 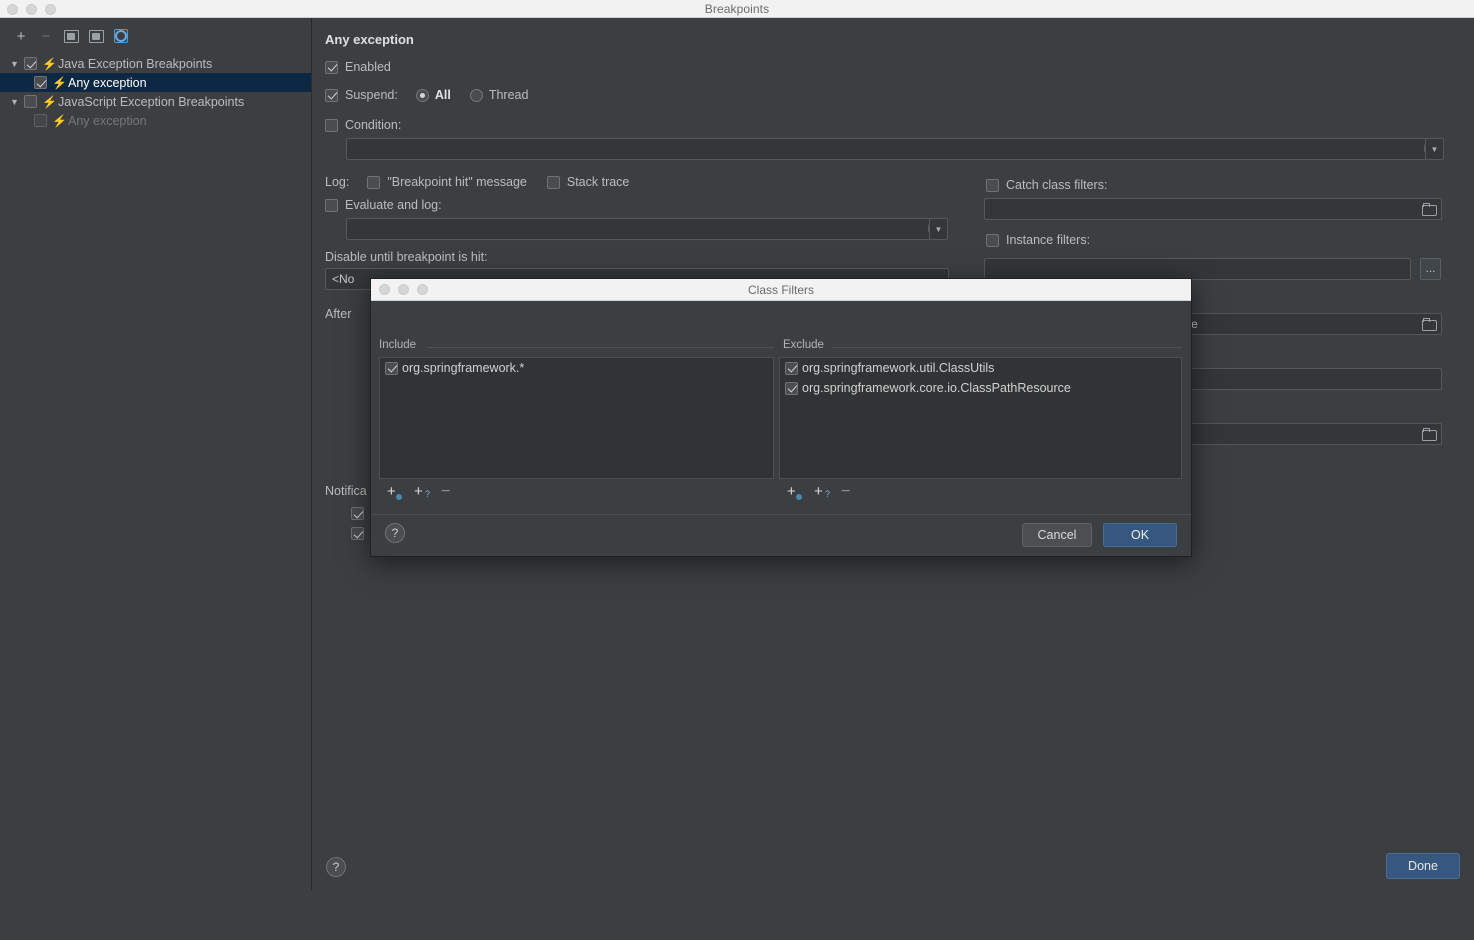 What do you see at coordinates (135, 63) in the screenshot?
I see `tree-item-label: Java Exception Breakpoints` at bounding box center [135, 63].